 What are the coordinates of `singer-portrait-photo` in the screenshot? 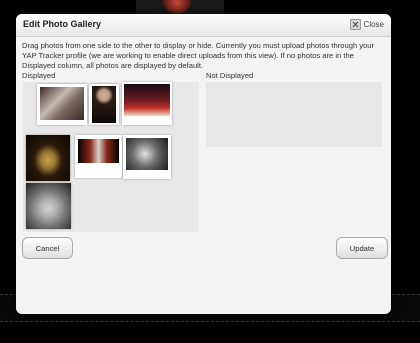 It's located at (104, 104).